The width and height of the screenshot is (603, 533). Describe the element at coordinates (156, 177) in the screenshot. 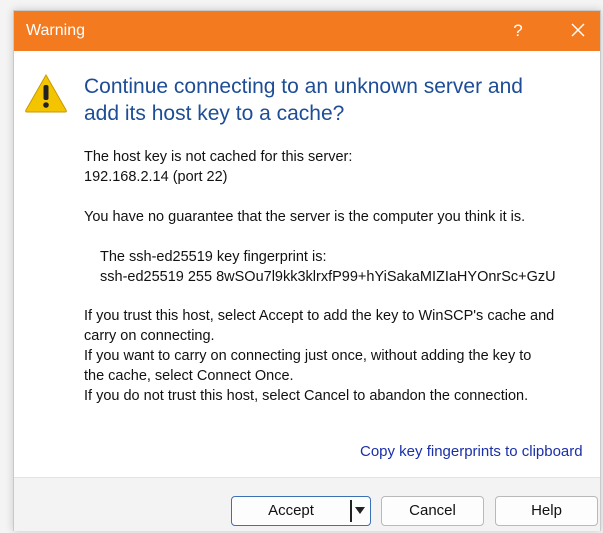

I see `server-address-text: 192.168.2.14 (port 22)` at that location.